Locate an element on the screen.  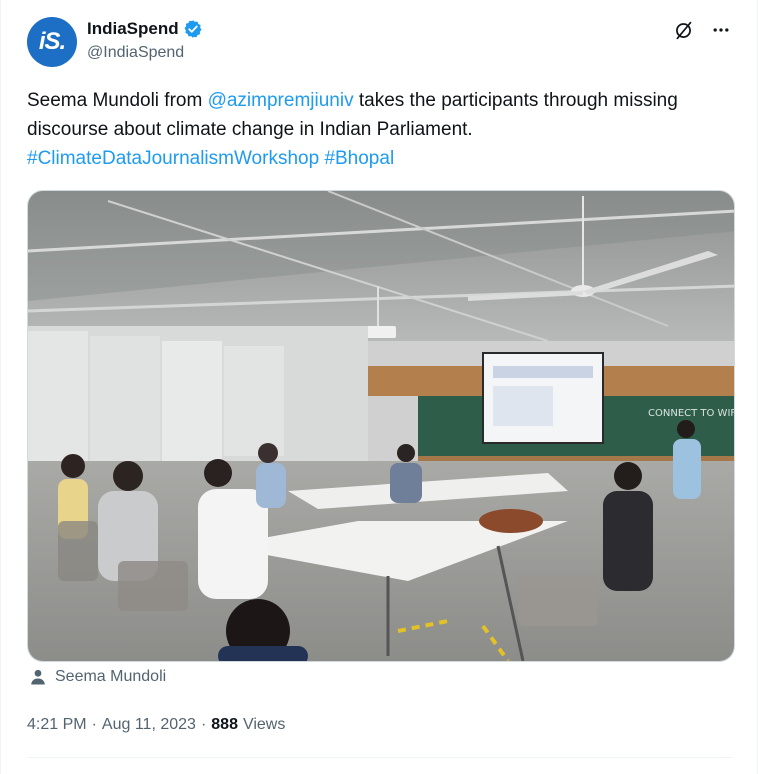
tweet-date: Aug 11, 2023 is located at coordinates (149, 725).